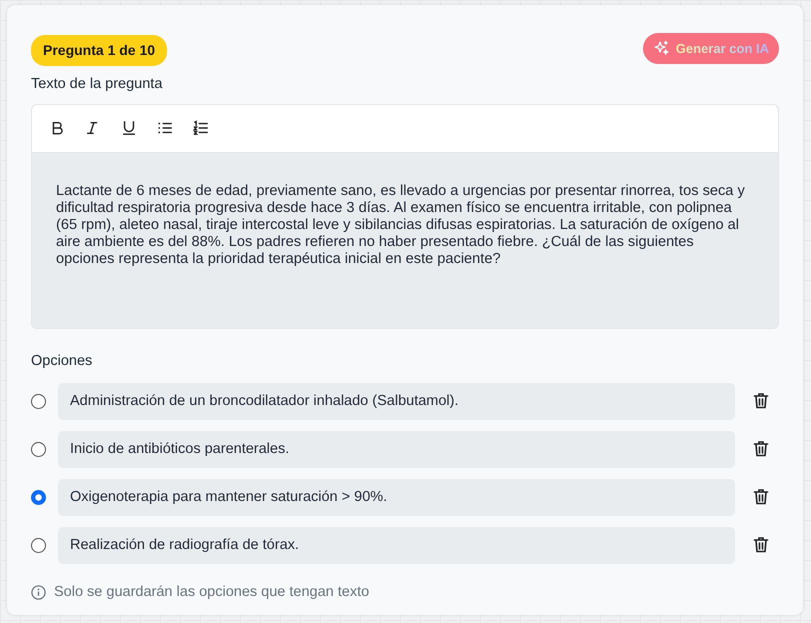 This screenshot has width=811, height=623. What do you see at coordinates (38, 592) in the screenshot?
I see `info-icon` at bounding box center [38, 592].